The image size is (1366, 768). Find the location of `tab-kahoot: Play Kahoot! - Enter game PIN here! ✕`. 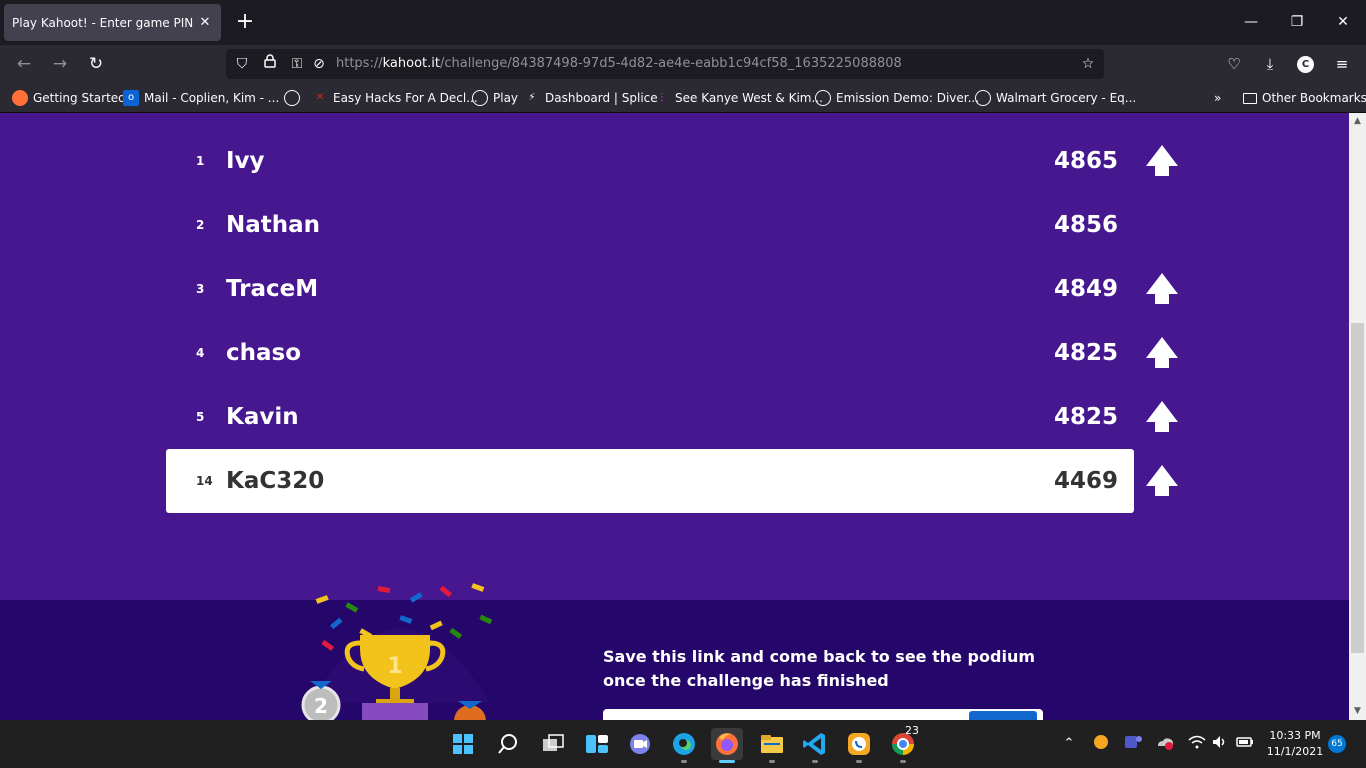

tab-kahoot: Play Kahoot! - Enter game PIN here! ✕ is located at coordinates (112, 22).